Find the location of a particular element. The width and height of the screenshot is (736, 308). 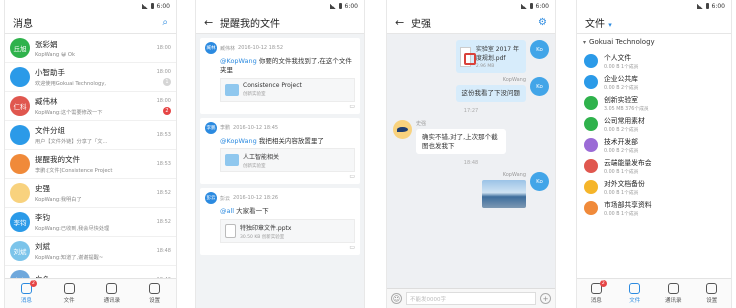

message-bubble: 这份我看了下没问题 is located at coordinates (490, 93).